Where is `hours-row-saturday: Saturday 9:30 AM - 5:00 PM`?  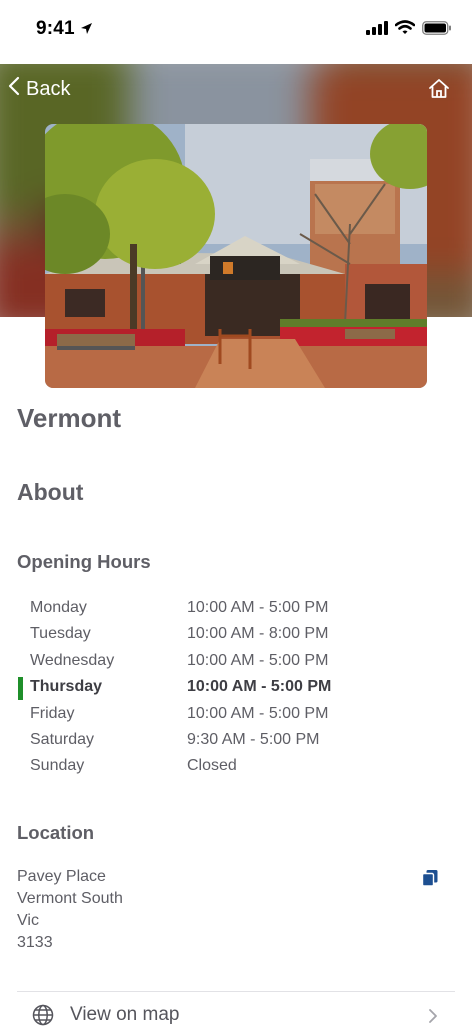 hours-row-saturday: Saturday 9:30 AM - 5:00 PM is located at coordinates (236, 741).